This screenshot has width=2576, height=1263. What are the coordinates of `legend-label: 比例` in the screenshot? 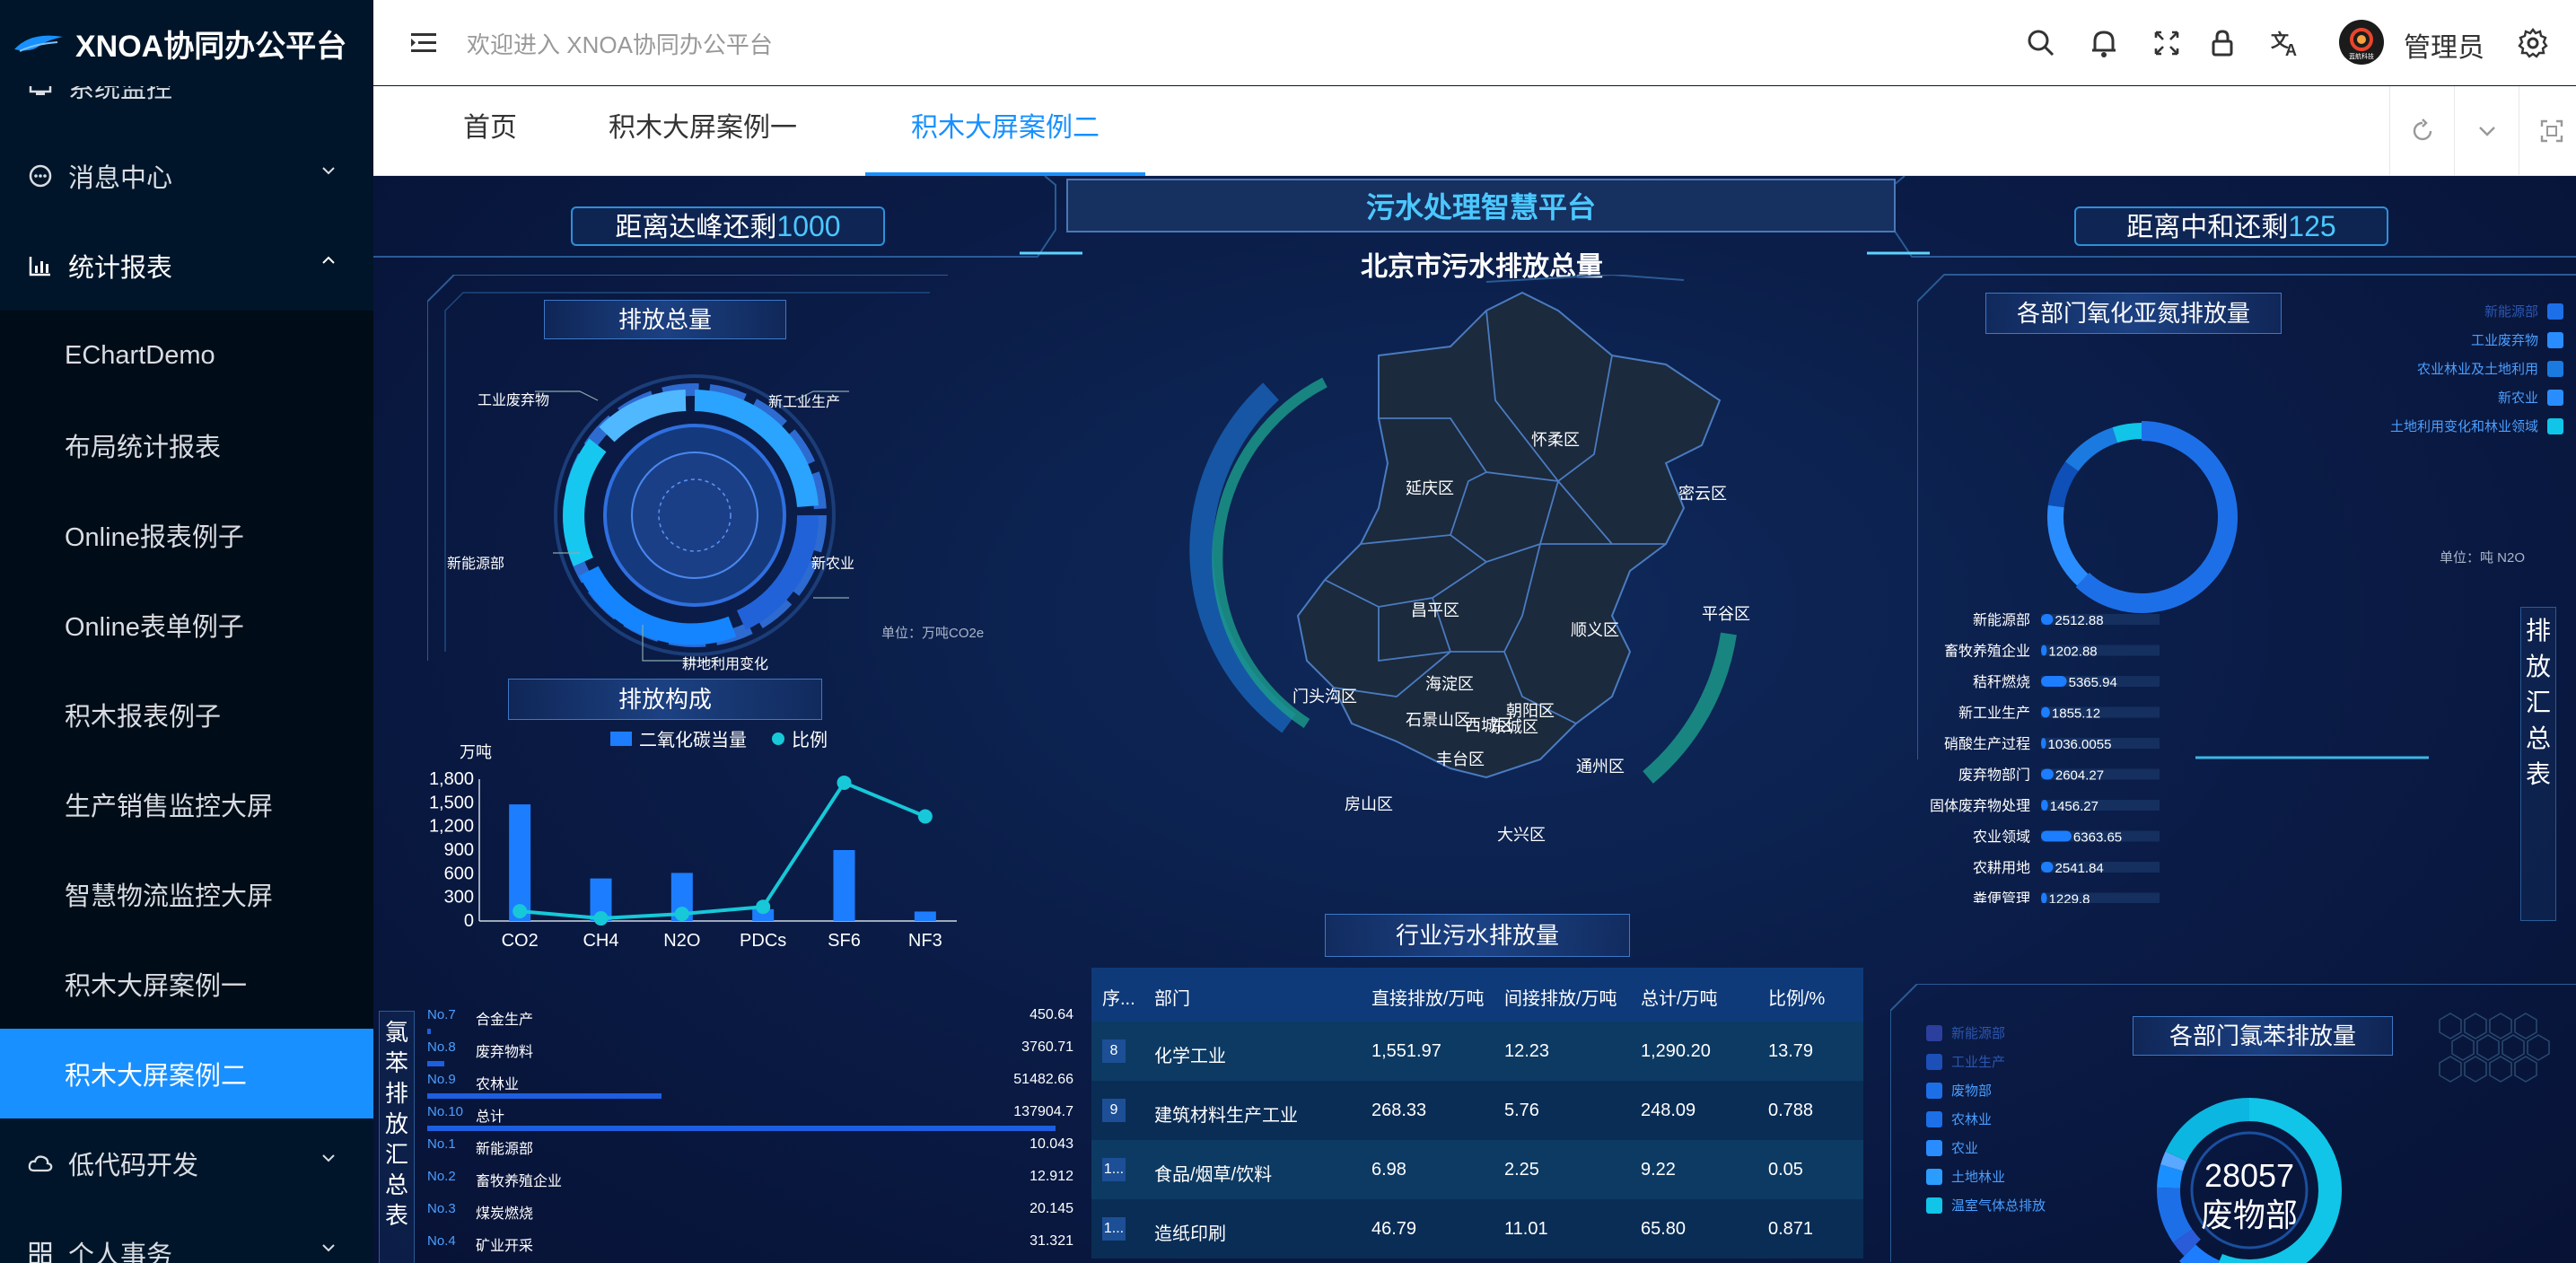 It's located at (810, 740).